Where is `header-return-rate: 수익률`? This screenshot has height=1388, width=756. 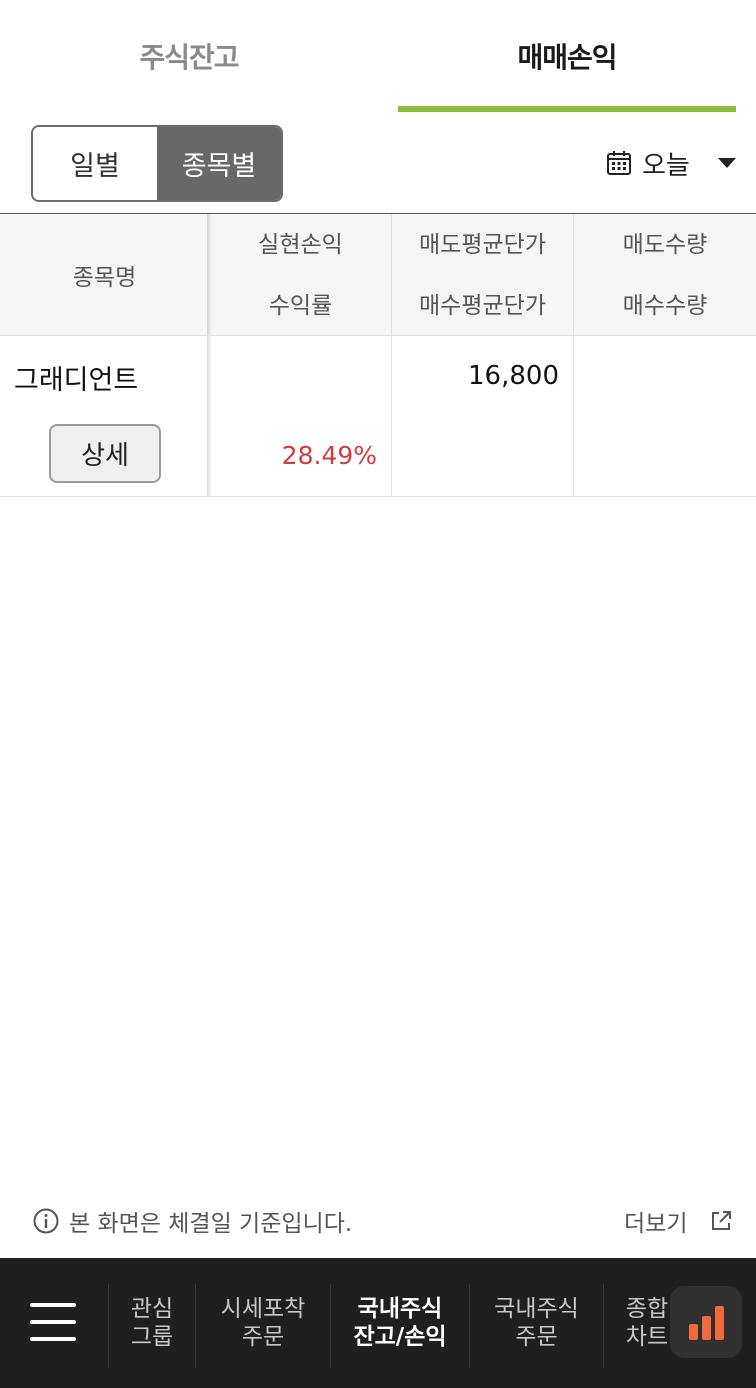 header-return-rate: 수익률 is located at coordinates (300, 305).